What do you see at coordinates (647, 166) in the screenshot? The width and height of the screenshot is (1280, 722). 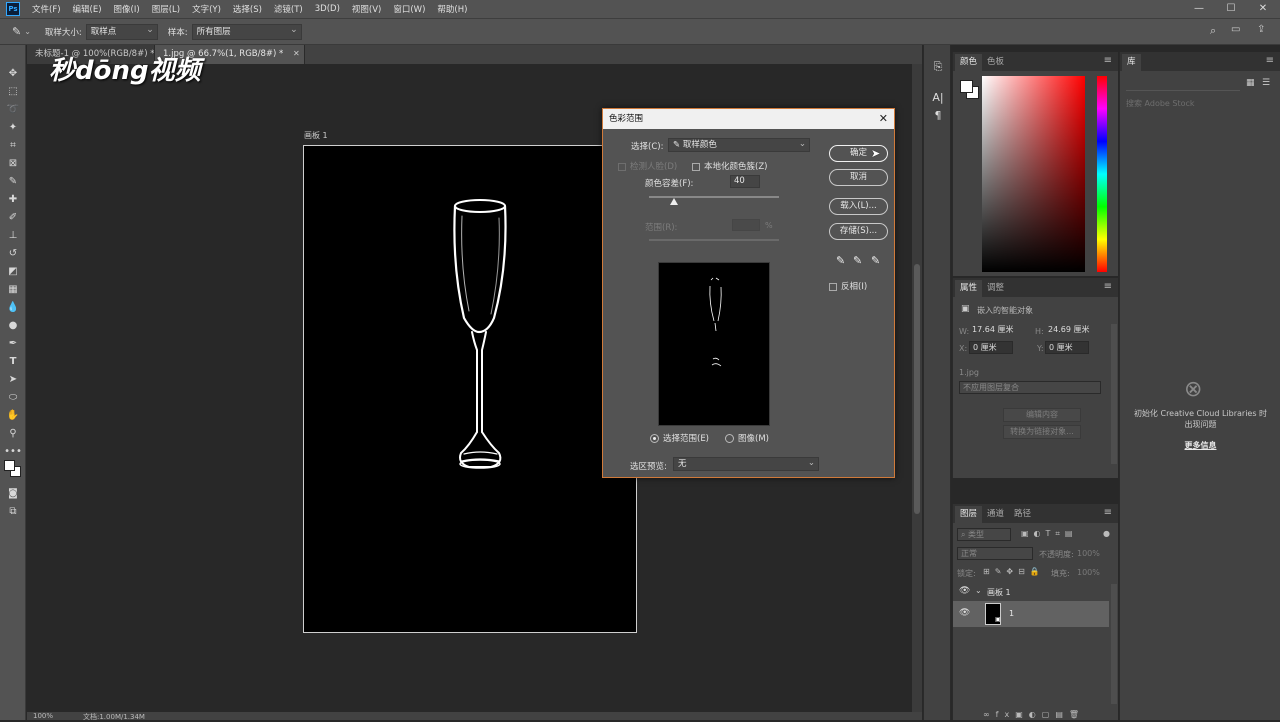 I see `detect-faces-checkbox: 检测人脸(D)` at bounding box center [647, 166].